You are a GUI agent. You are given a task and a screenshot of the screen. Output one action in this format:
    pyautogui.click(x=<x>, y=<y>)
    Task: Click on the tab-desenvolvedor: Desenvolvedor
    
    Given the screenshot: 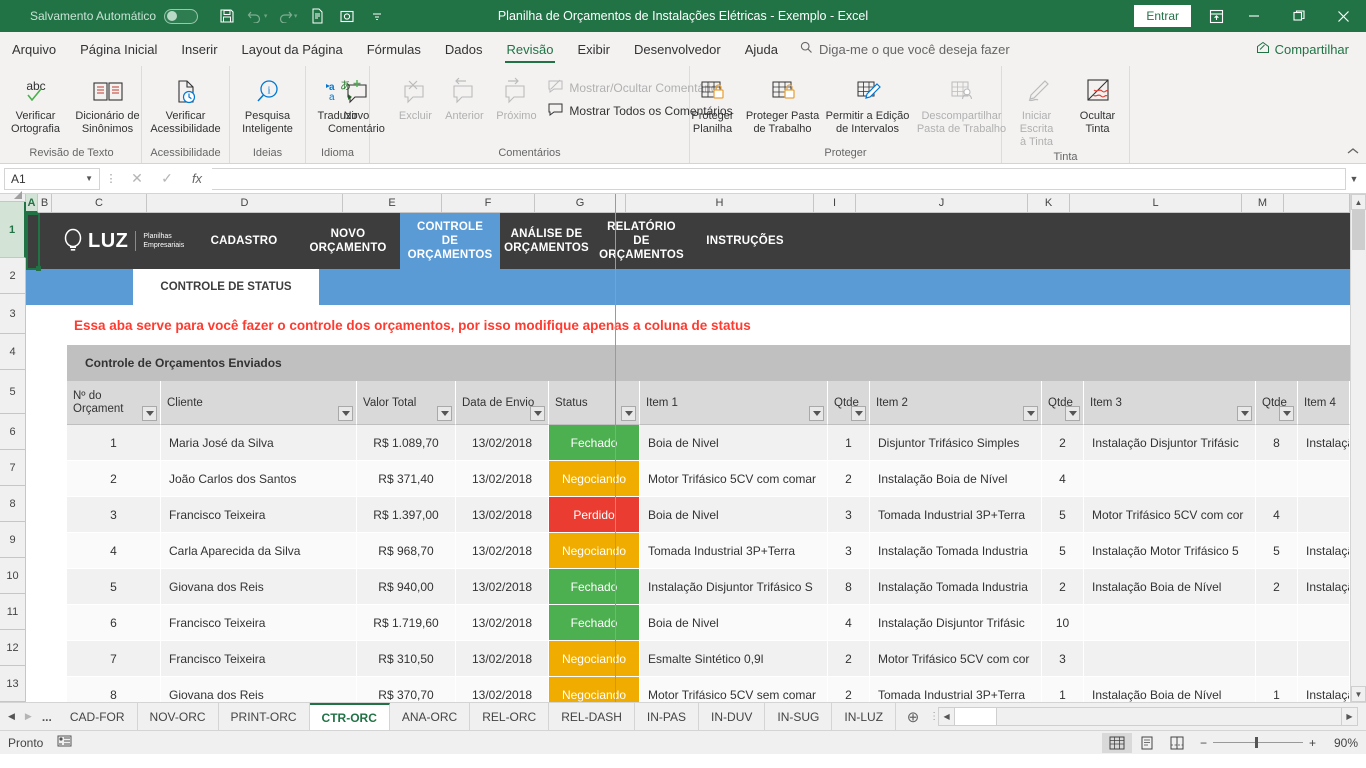 What is the action you would take?
    pyautogui.click(x=677, y=49)
    